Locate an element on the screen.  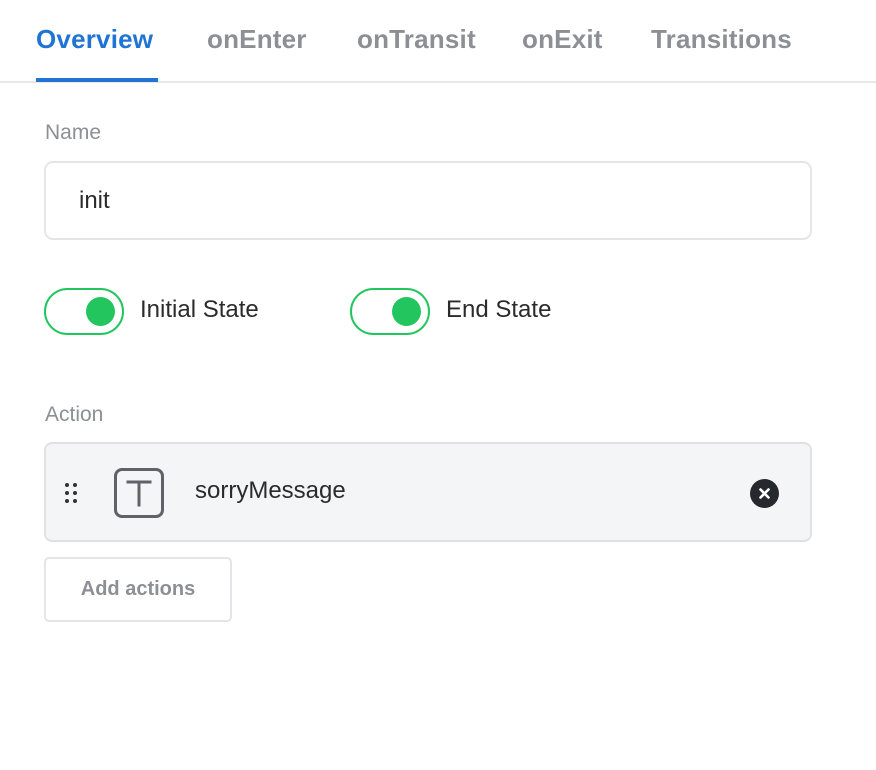
initial-state-label: Initial State is located at coordinates (199, 309).